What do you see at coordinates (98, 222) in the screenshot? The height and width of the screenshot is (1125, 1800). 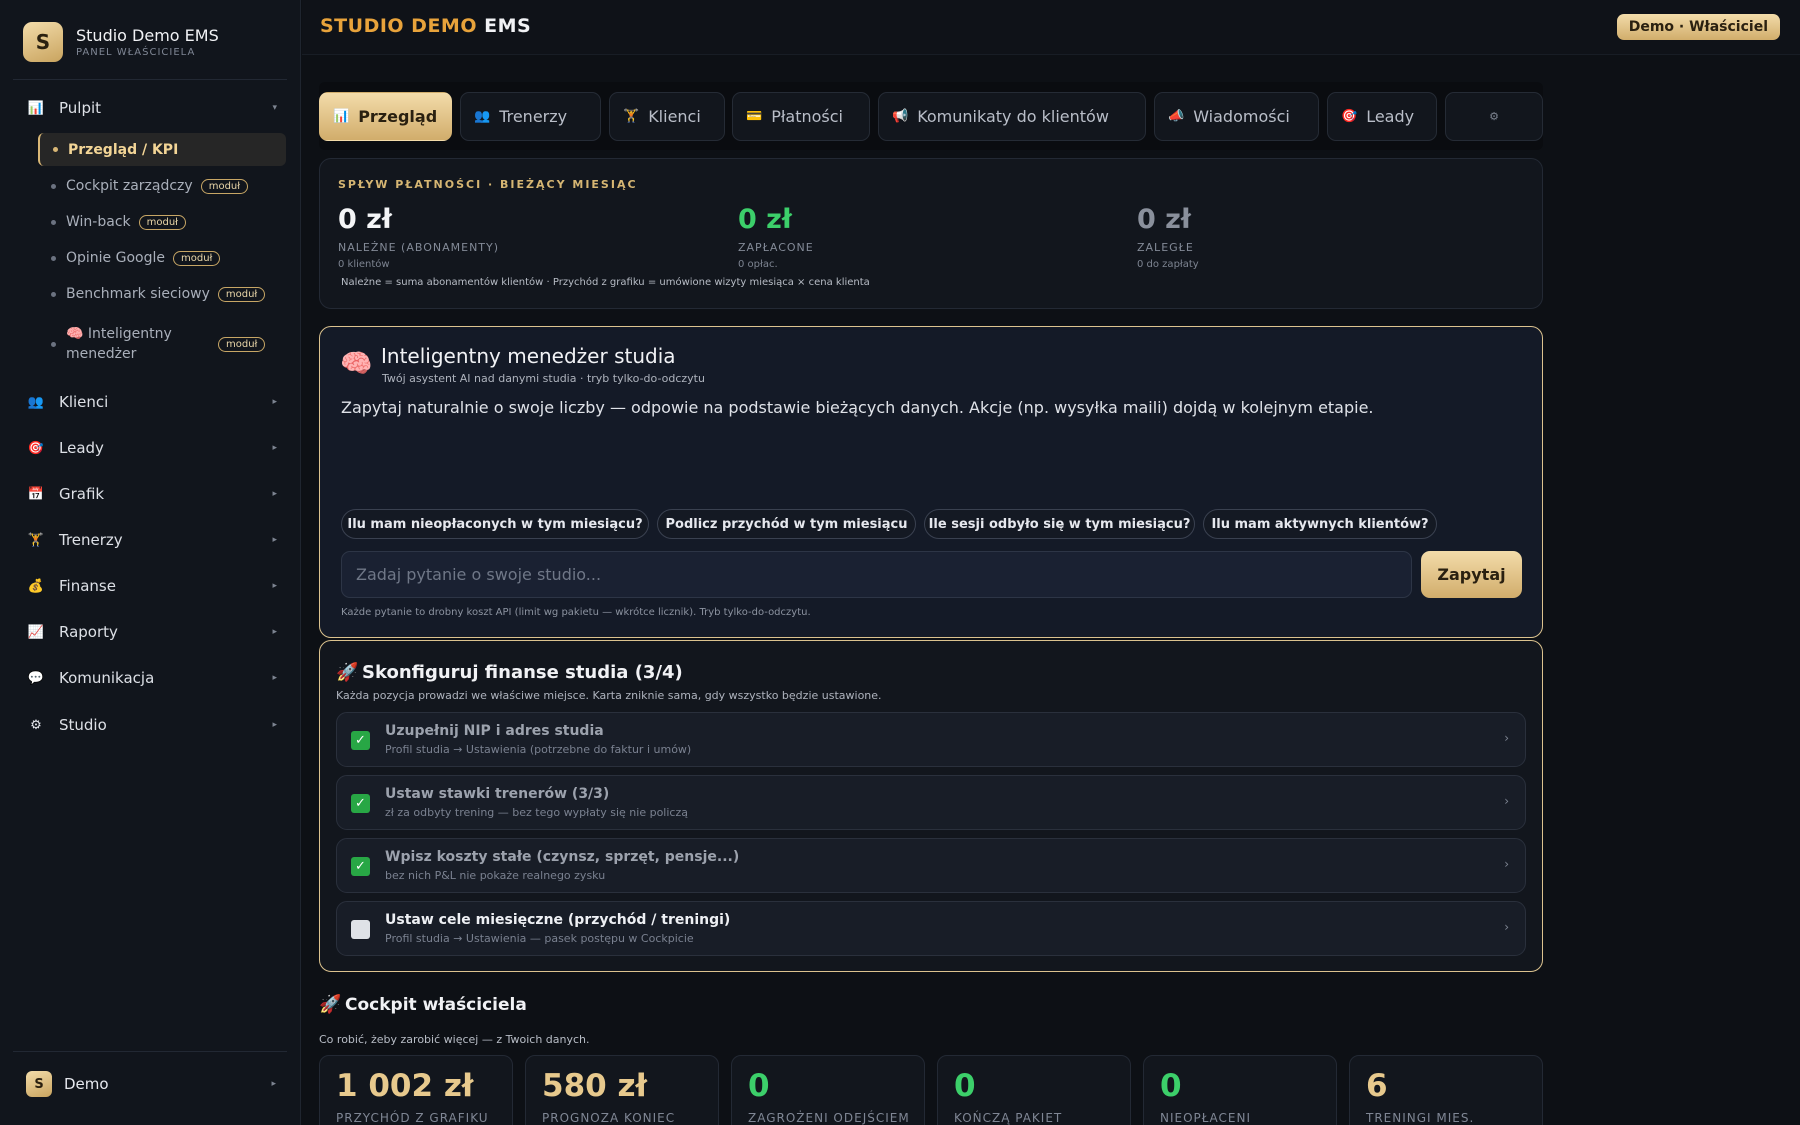 I see `sidebar-subitem-label: Win-back` at bounding box center [98, 222].